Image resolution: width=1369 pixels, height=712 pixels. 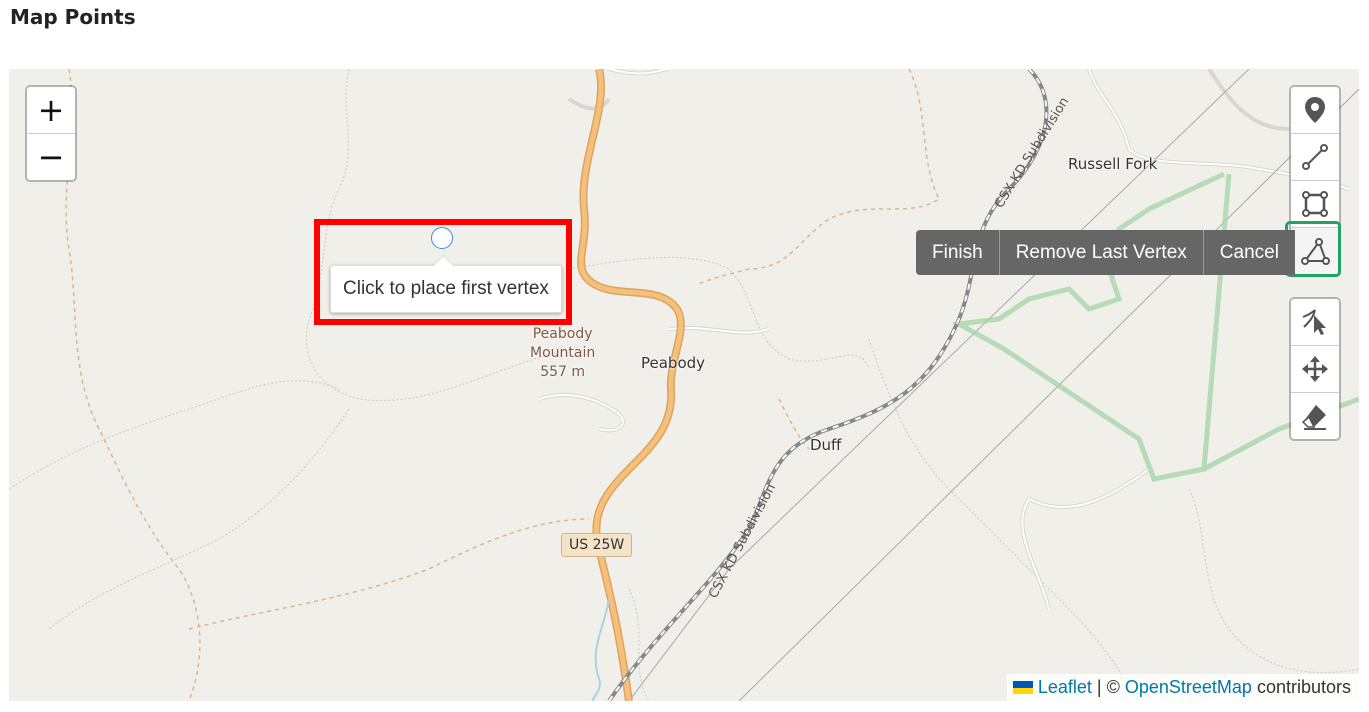 What do you see at coordinates (51, 156) in the screenshot?
I see `zoom-out-button: −` at bounding box center [51, 156].